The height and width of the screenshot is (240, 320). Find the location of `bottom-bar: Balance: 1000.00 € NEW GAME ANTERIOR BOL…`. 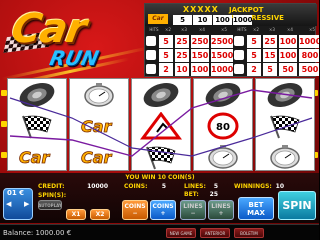

bottom-bar: Balance: 1000.00 € NEW GAME ANTERIOR BOL… is located at coordinates (159, 232).